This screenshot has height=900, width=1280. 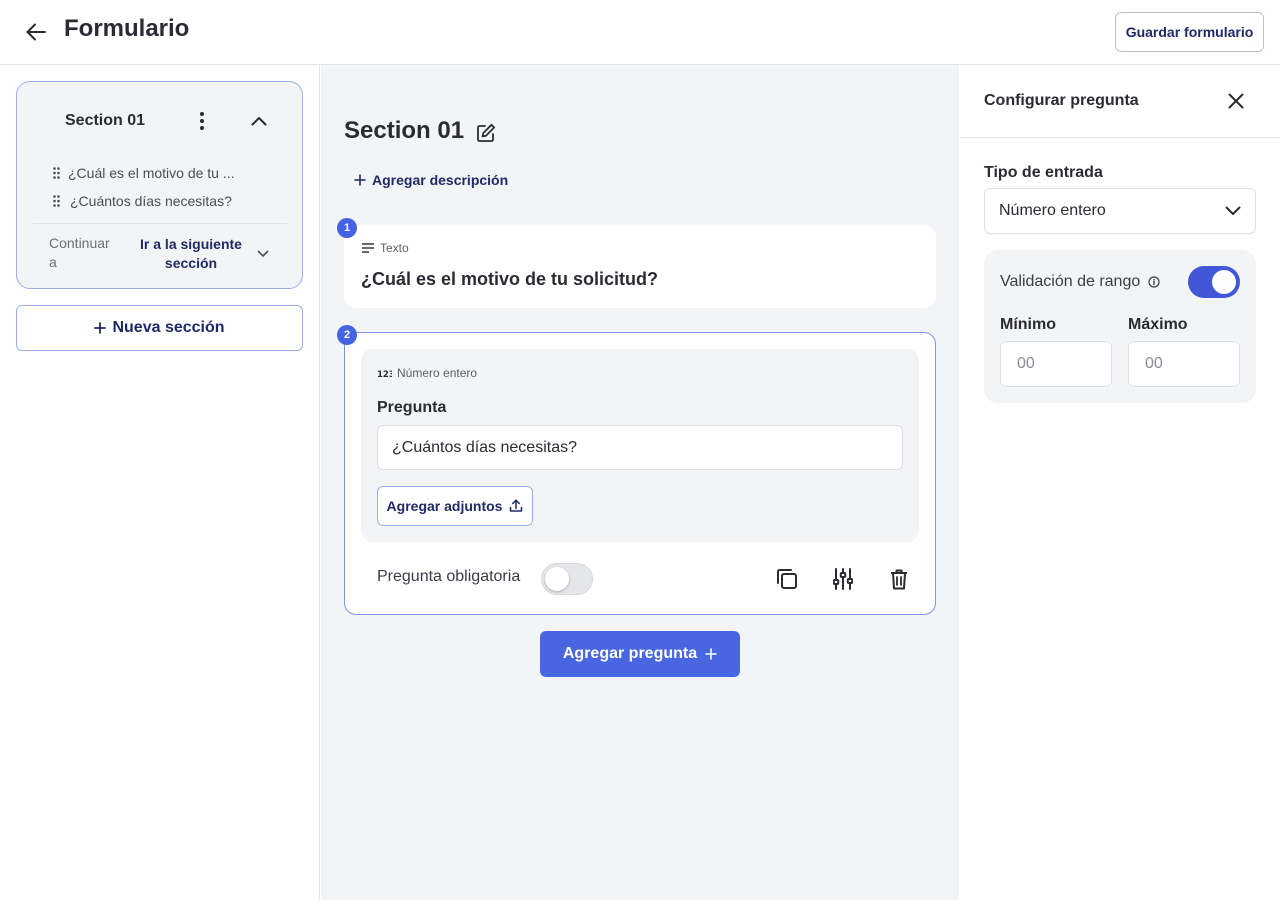 I want to click on section-menu-button, so click(x=202, y=121).